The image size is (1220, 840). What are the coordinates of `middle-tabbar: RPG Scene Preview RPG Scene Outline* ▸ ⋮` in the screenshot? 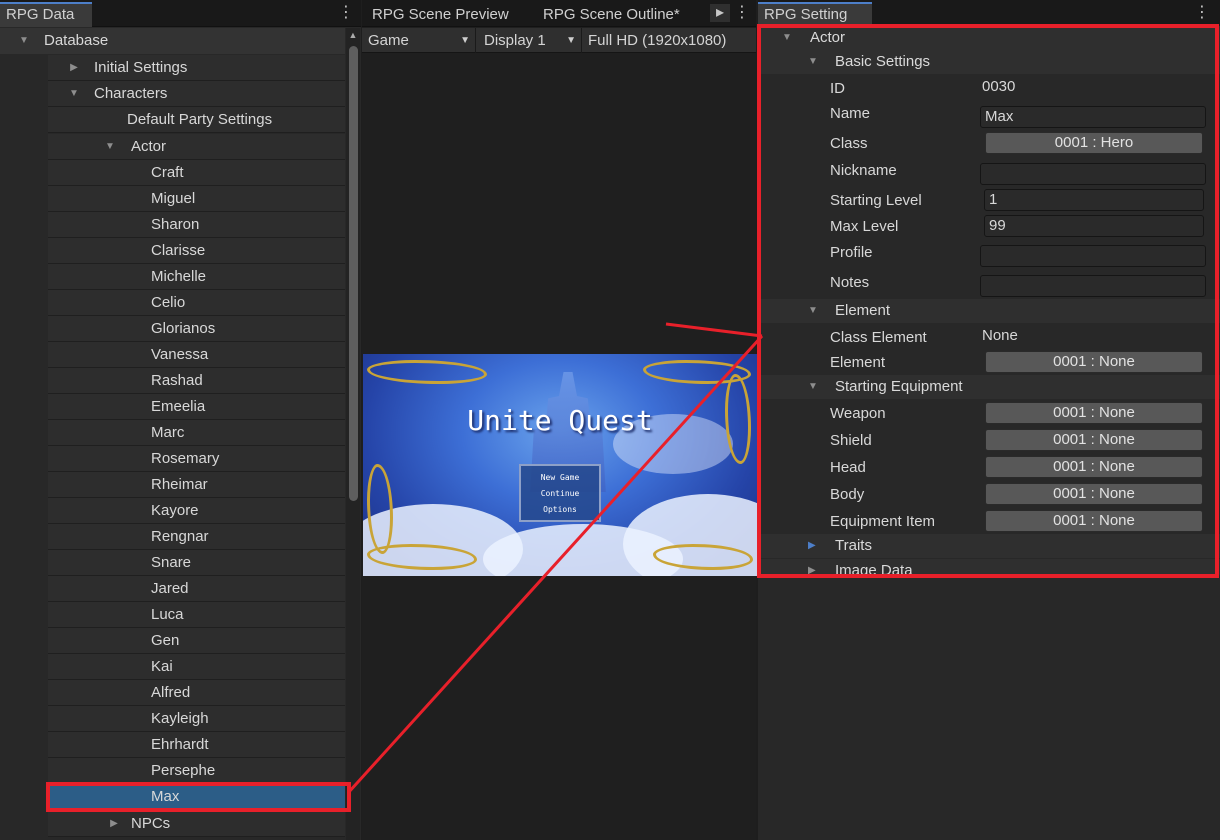 It's located at (559, 13).